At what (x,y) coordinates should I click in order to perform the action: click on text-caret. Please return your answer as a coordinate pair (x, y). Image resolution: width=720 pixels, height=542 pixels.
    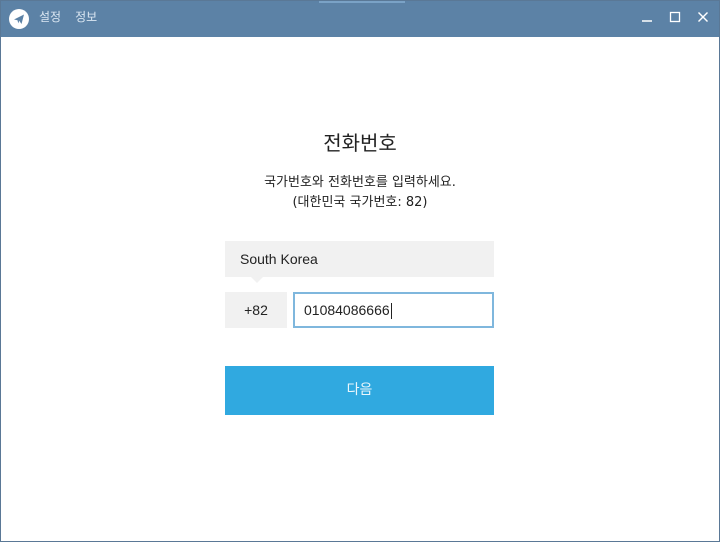
    Looking at the image, I should click on (391, 311).